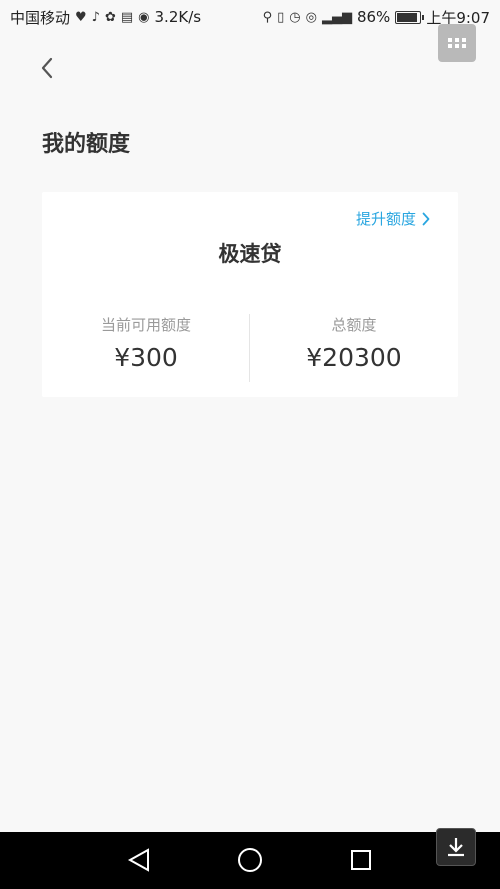 Image resolution: width=500 pixels, height=889 pixels. What do you see at coordinates (336, 17) in the screenshot?
I see `signal-icon: ▂▄▆` at bounding box center [336, 17].